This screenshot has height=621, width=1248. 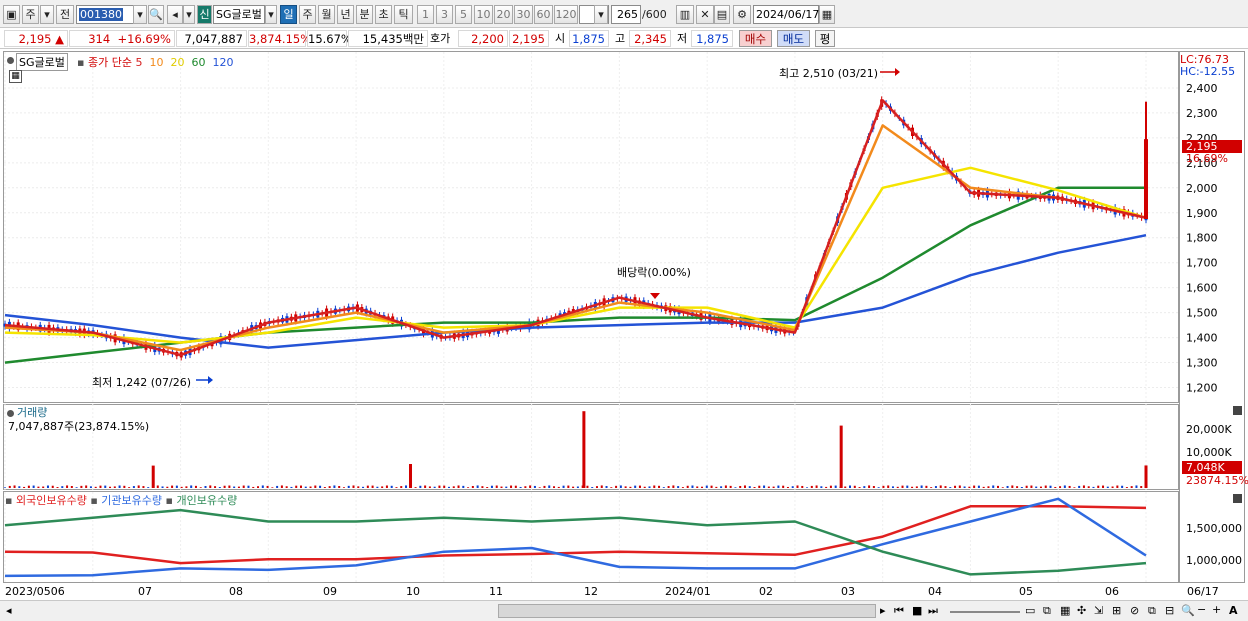 I want to click on legend-institution: 기관보유수량, so click(x=132, y=500).